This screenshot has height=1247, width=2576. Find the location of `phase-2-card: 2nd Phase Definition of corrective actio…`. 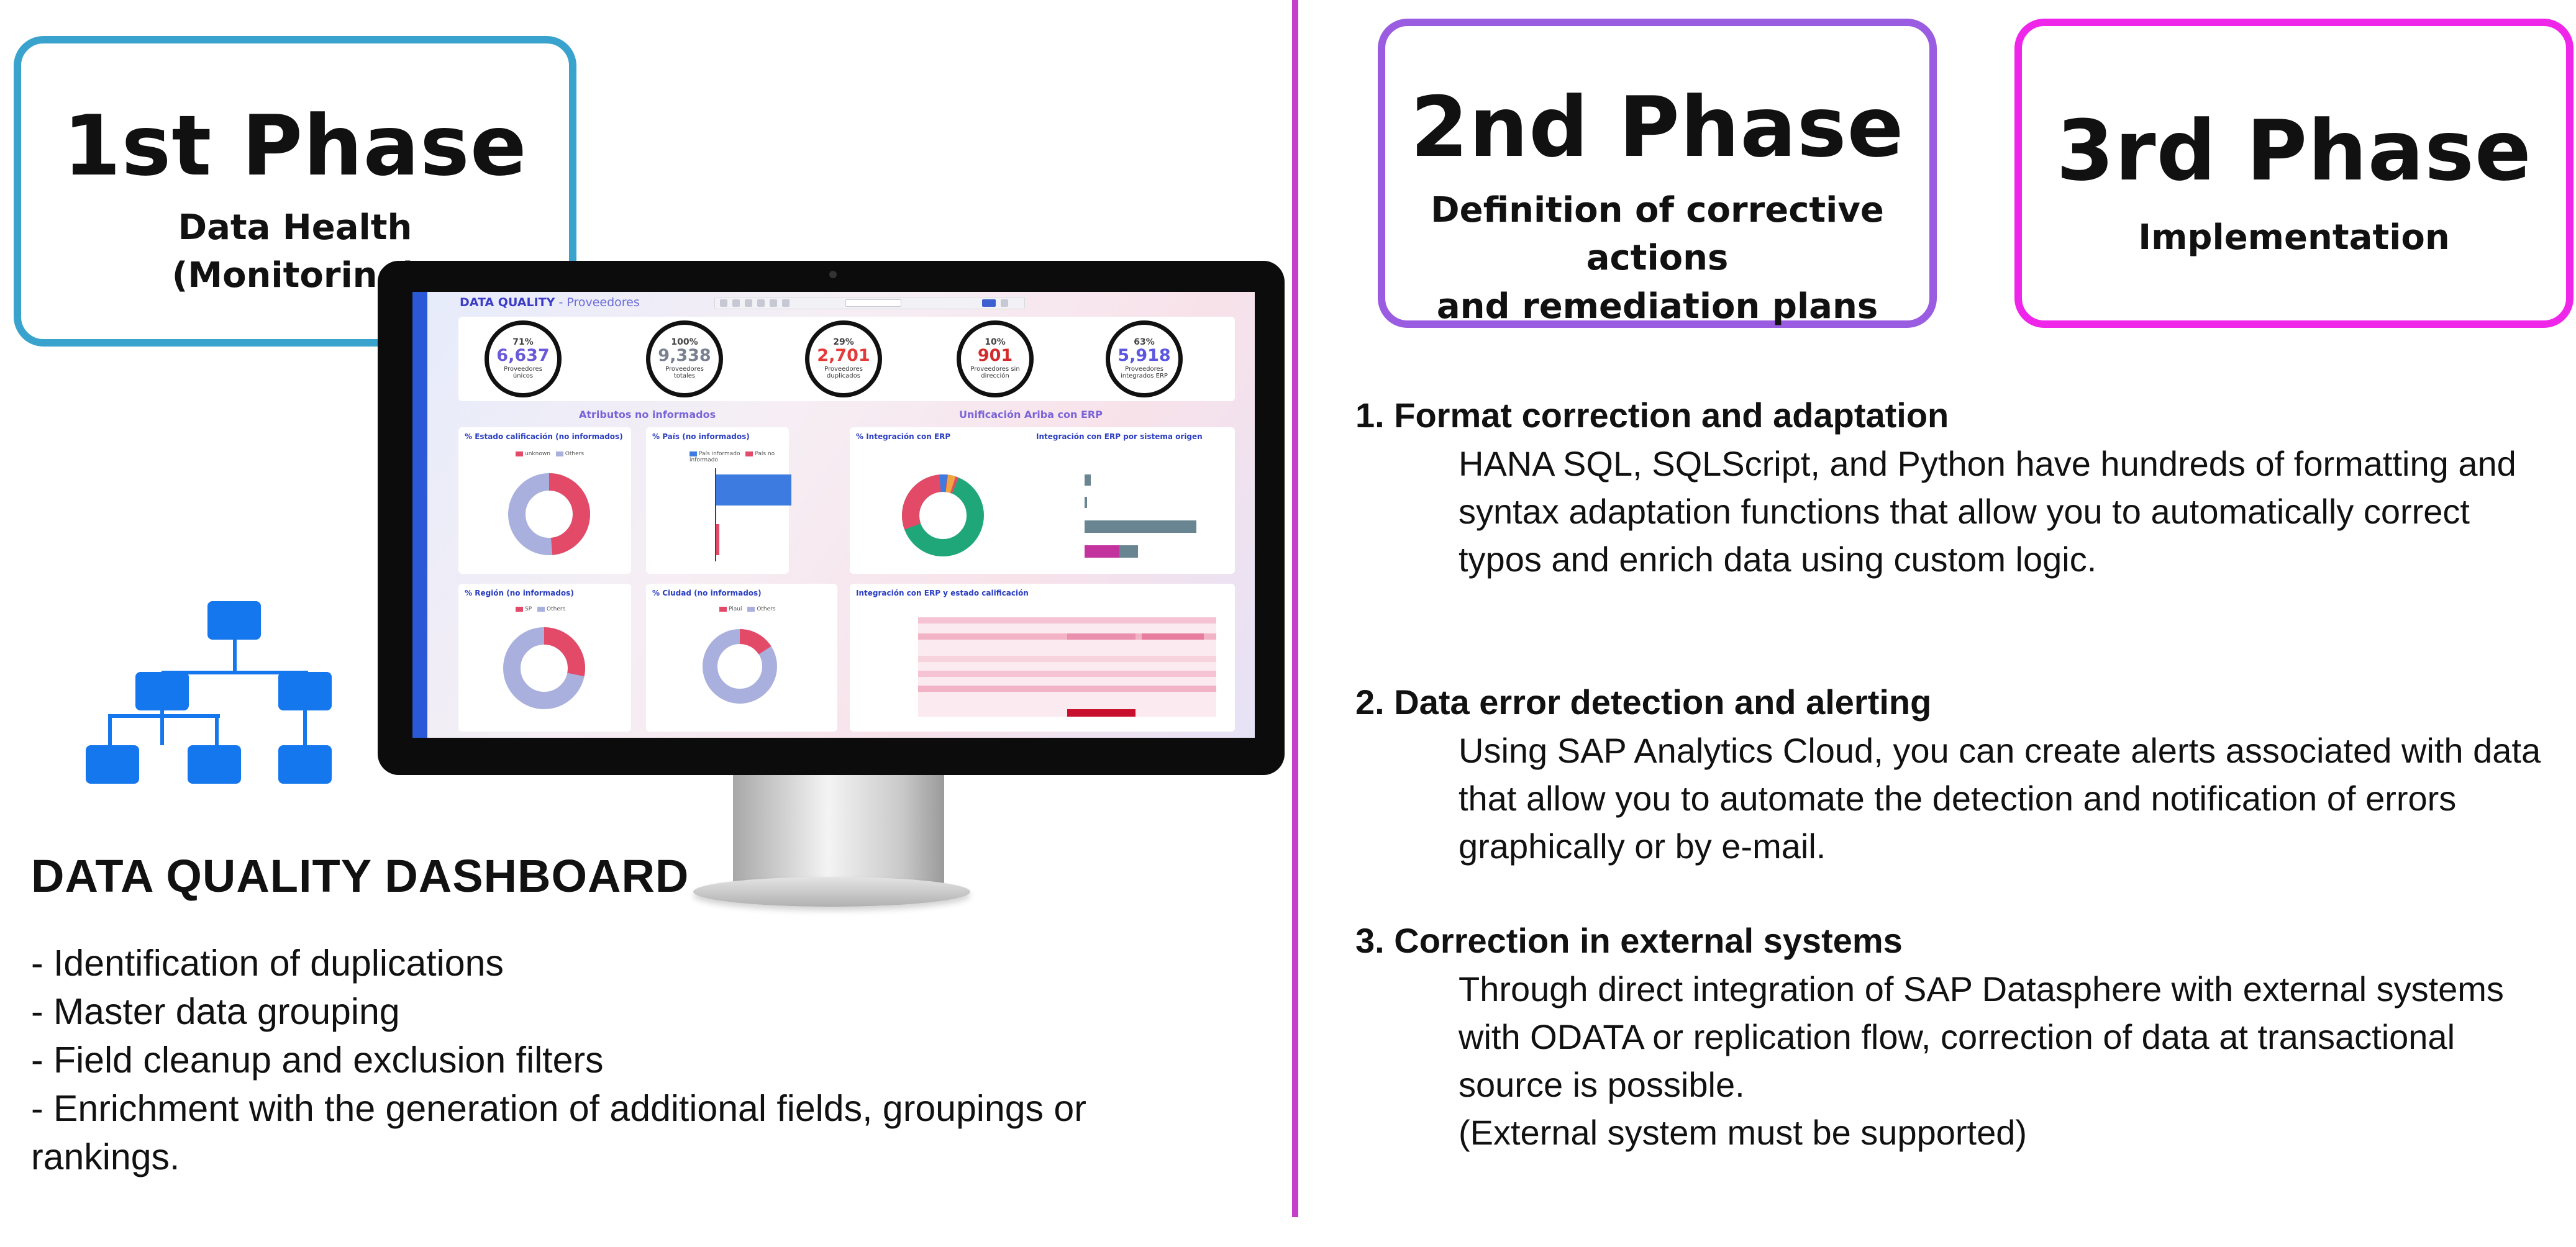

phase-2-card: 2nd Phase Definition of corrective actio… is located at coordinates (1657, 174).